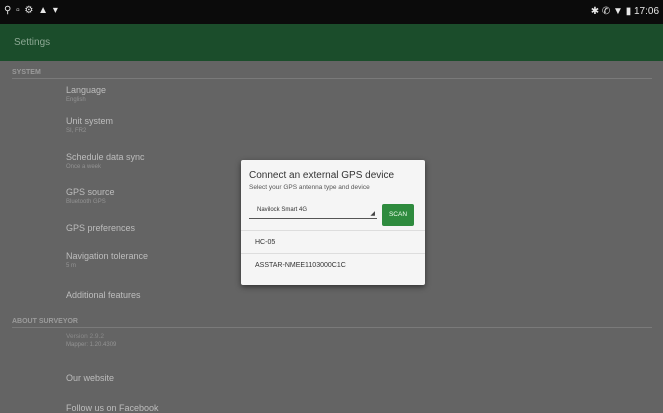 Image resolution: width=663 pixels, height=413 pixels. I want to click on setting-title: Schedule data sync, so click(105, 157).